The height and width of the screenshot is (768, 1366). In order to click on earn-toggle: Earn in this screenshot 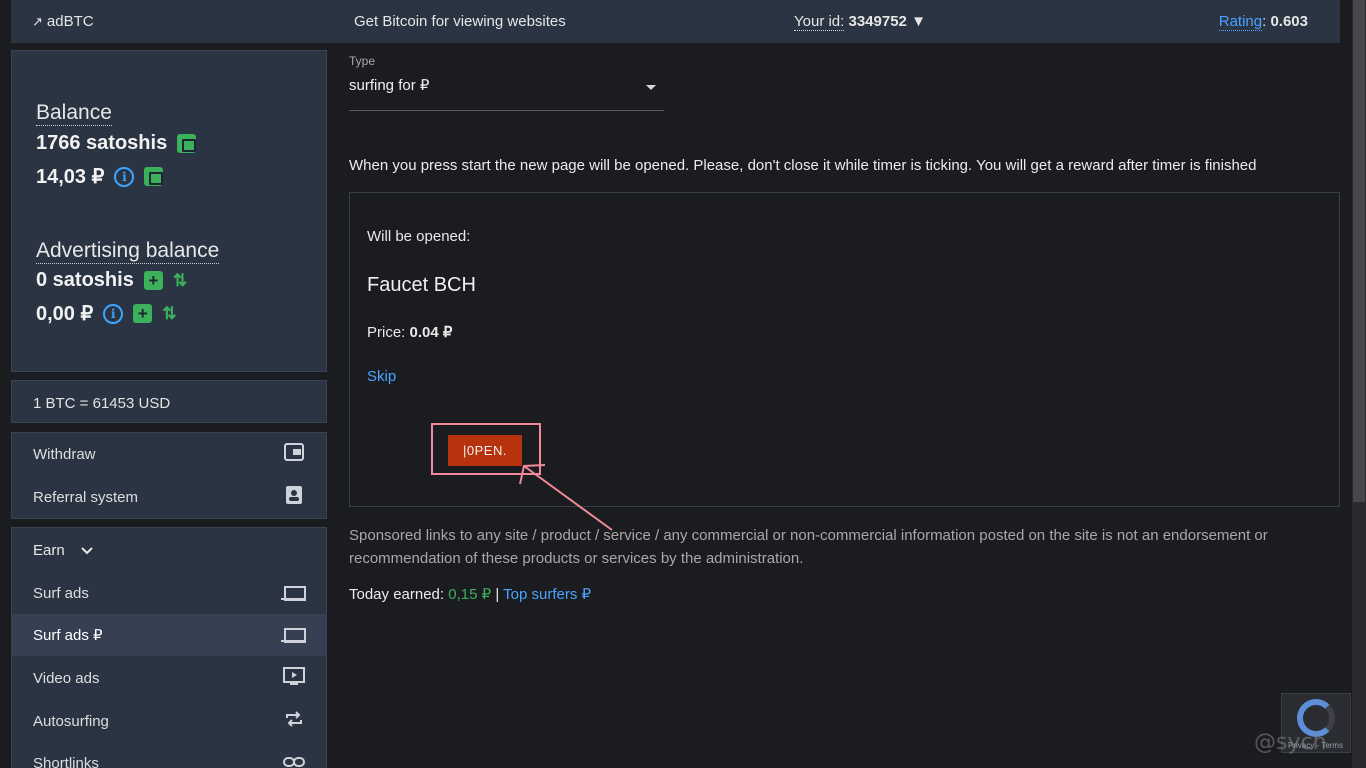, I will do `click(63, 550)`.